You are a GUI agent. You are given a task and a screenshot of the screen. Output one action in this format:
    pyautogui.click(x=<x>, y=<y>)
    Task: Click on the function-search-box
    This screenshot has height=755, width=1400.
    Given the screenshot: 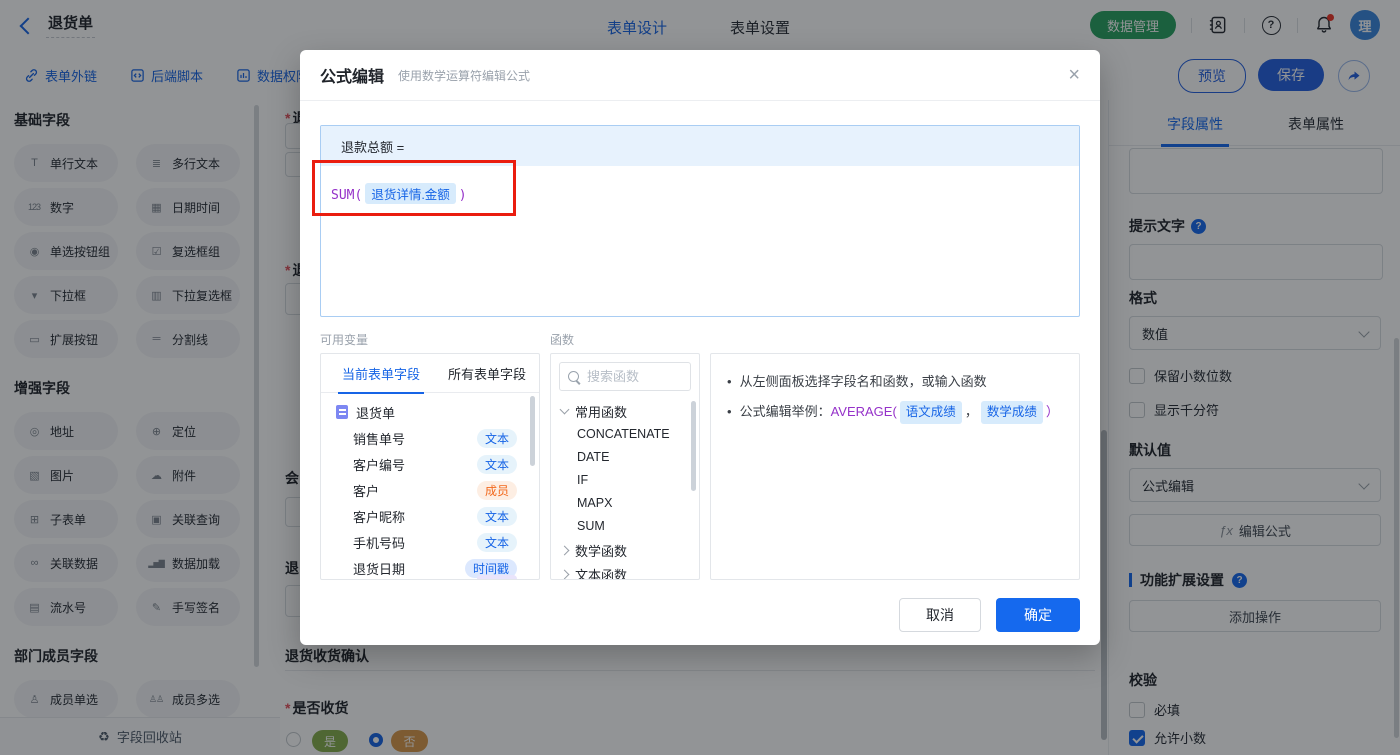 What is the action you would take?
    pyautogui.click(x=625, y=376)
    